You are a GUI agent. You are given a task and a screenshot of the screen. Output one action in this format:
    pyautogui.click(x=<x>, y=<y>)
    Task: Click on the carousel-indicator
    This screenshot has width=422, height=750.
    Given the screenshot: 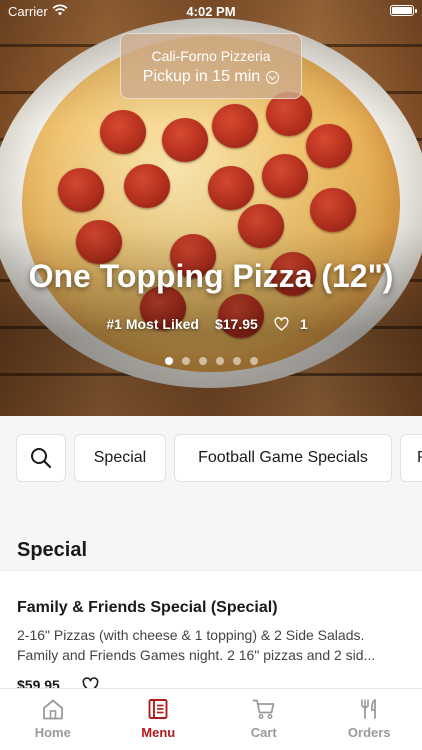 What is the action you would take?
    pyautogui.click(x=211, y=361)
    